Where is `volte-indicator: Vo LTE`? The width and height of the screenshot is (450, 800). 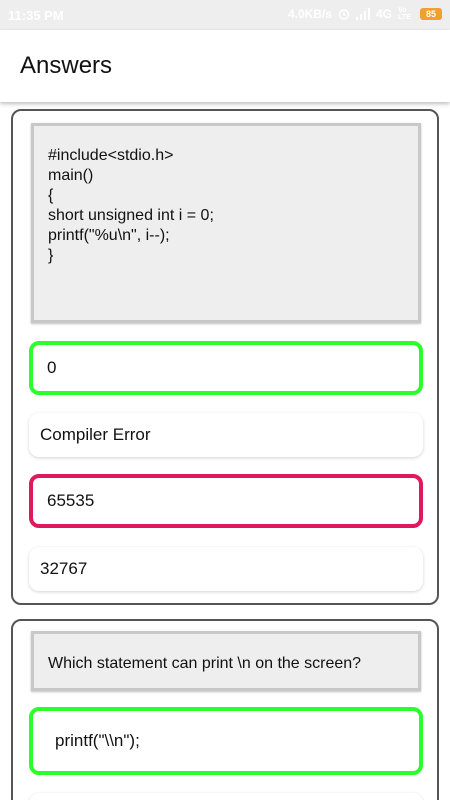 volte-indicator: Vo LTE is located at coordinates (404, 14).